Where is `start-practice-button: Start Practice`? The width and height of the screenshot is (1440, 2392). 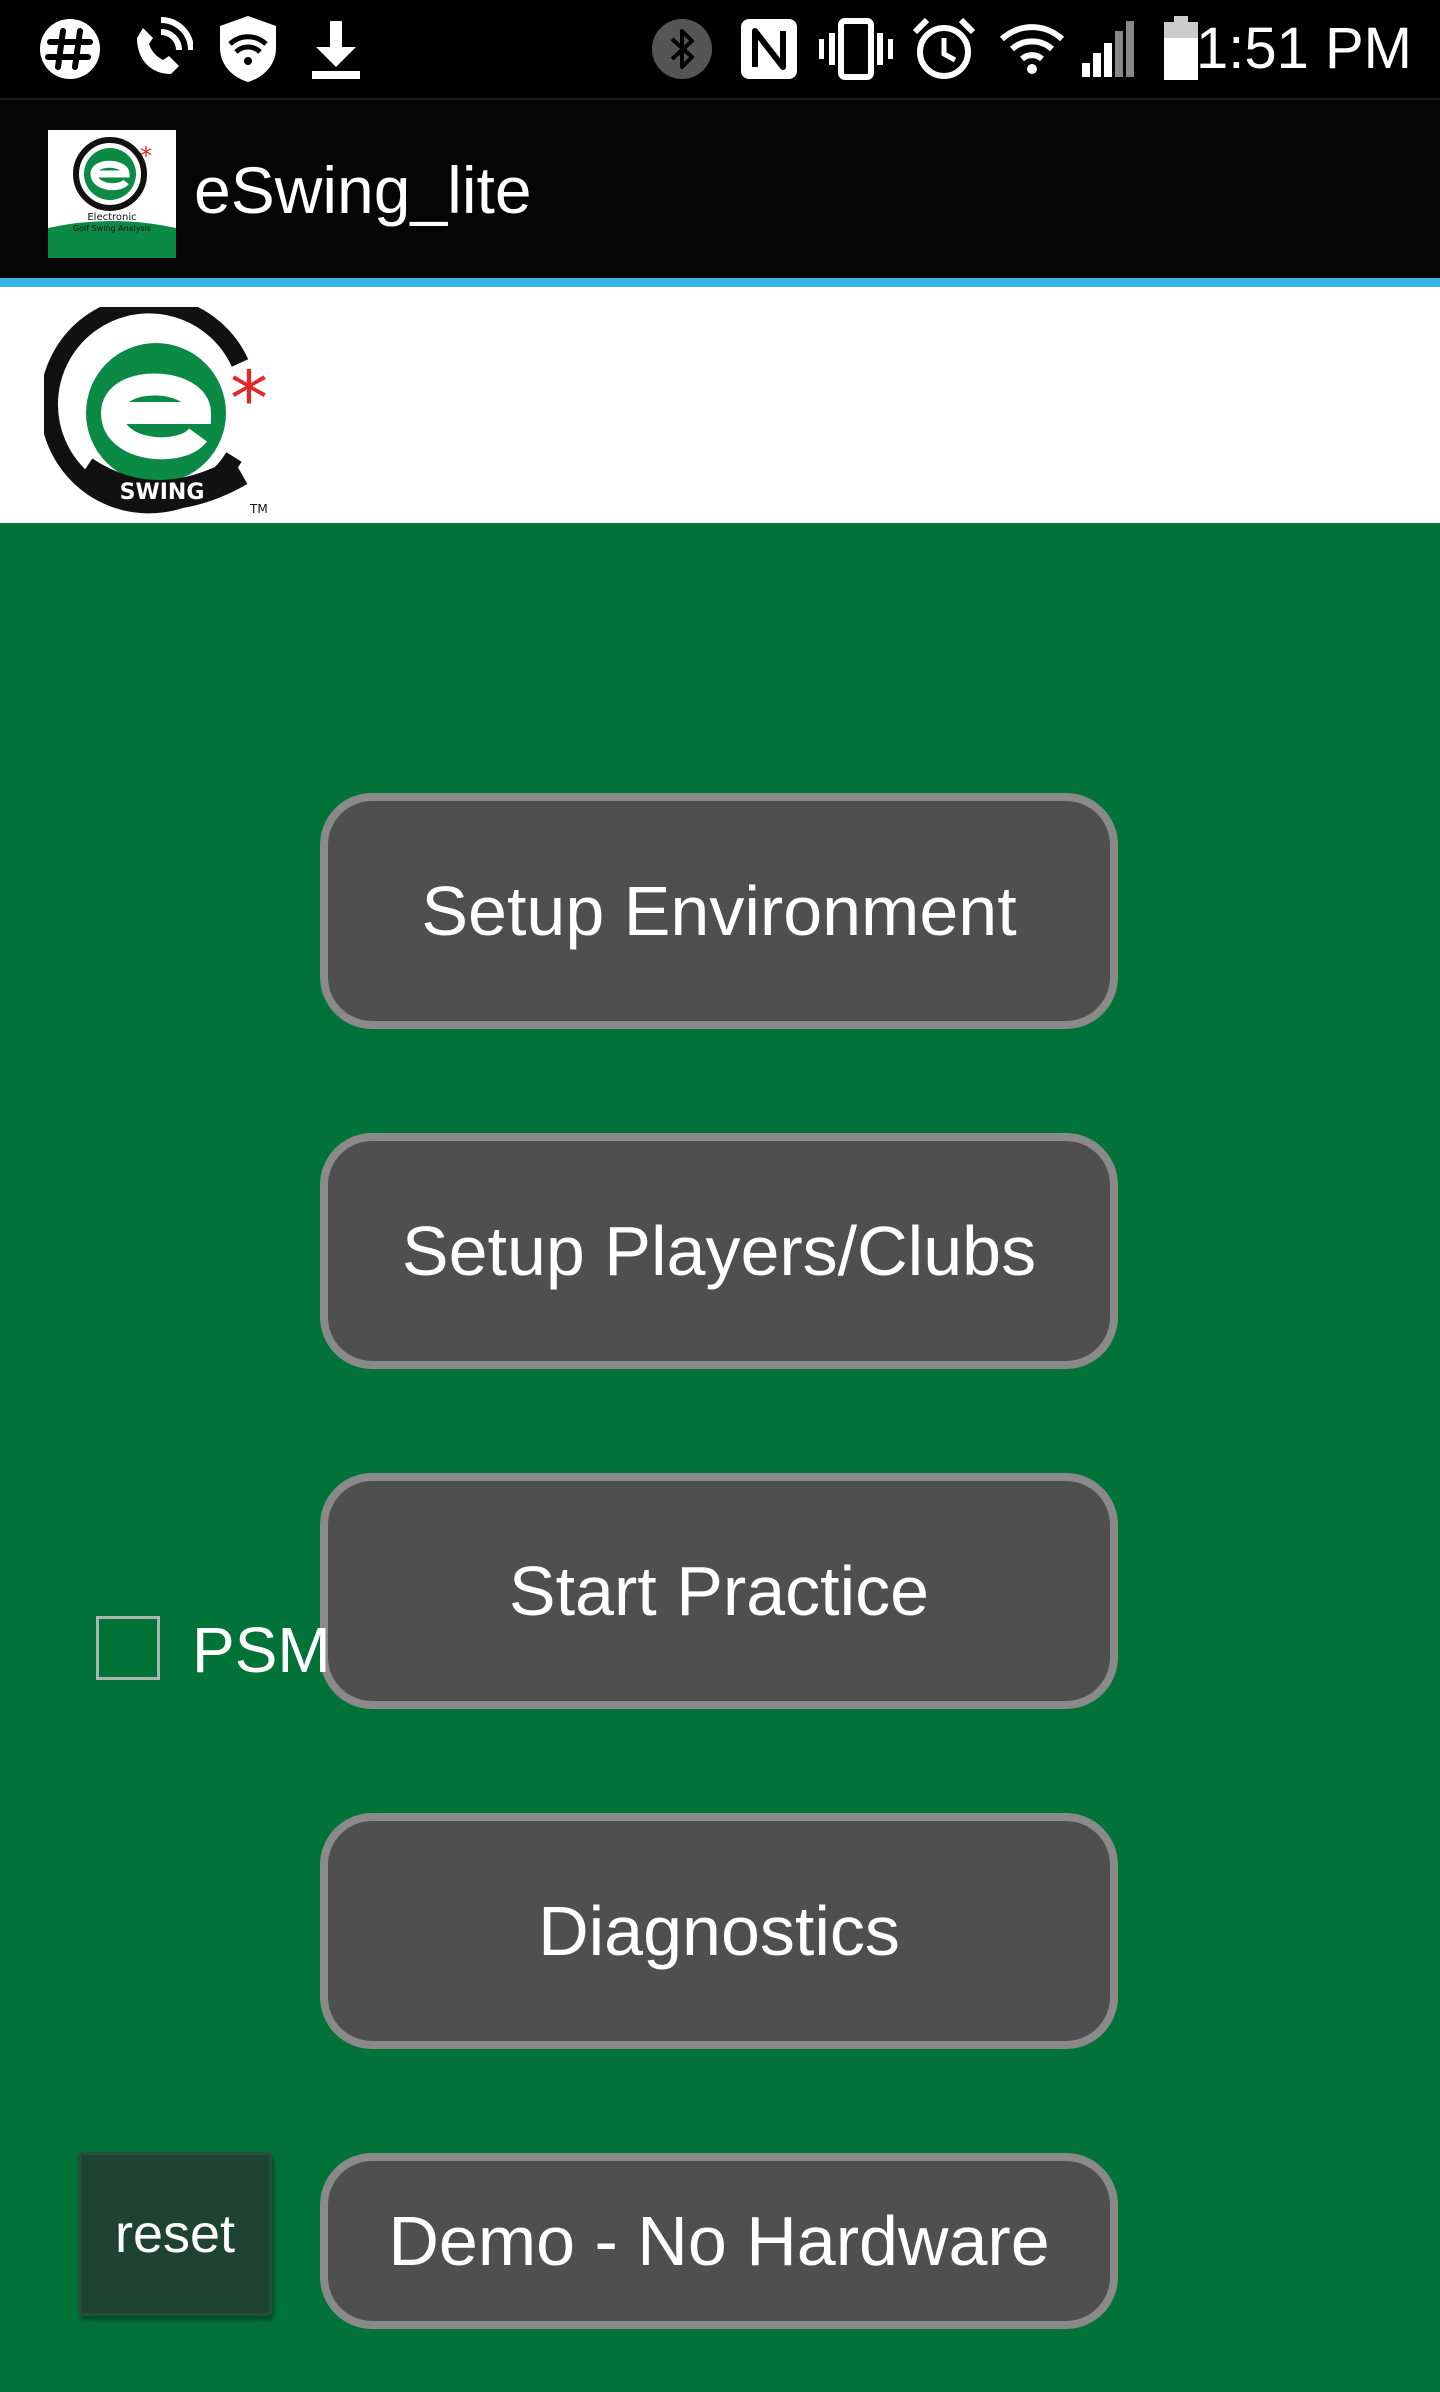
start-practice-button: Start Practice is located at coordinates (719, 1591).